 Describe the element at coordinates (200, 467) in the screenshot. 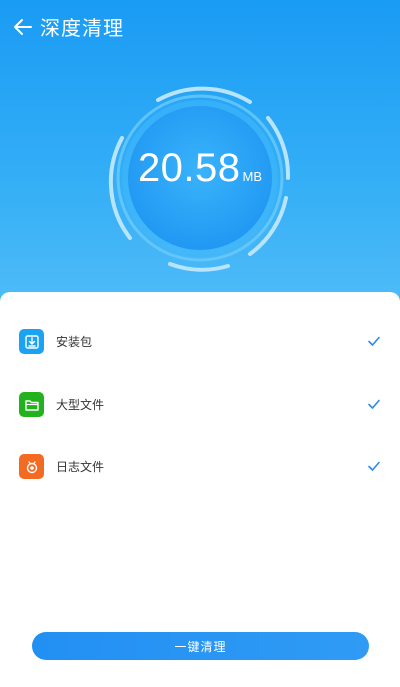

I see `list-item-log-files: 日志文件` at that location.